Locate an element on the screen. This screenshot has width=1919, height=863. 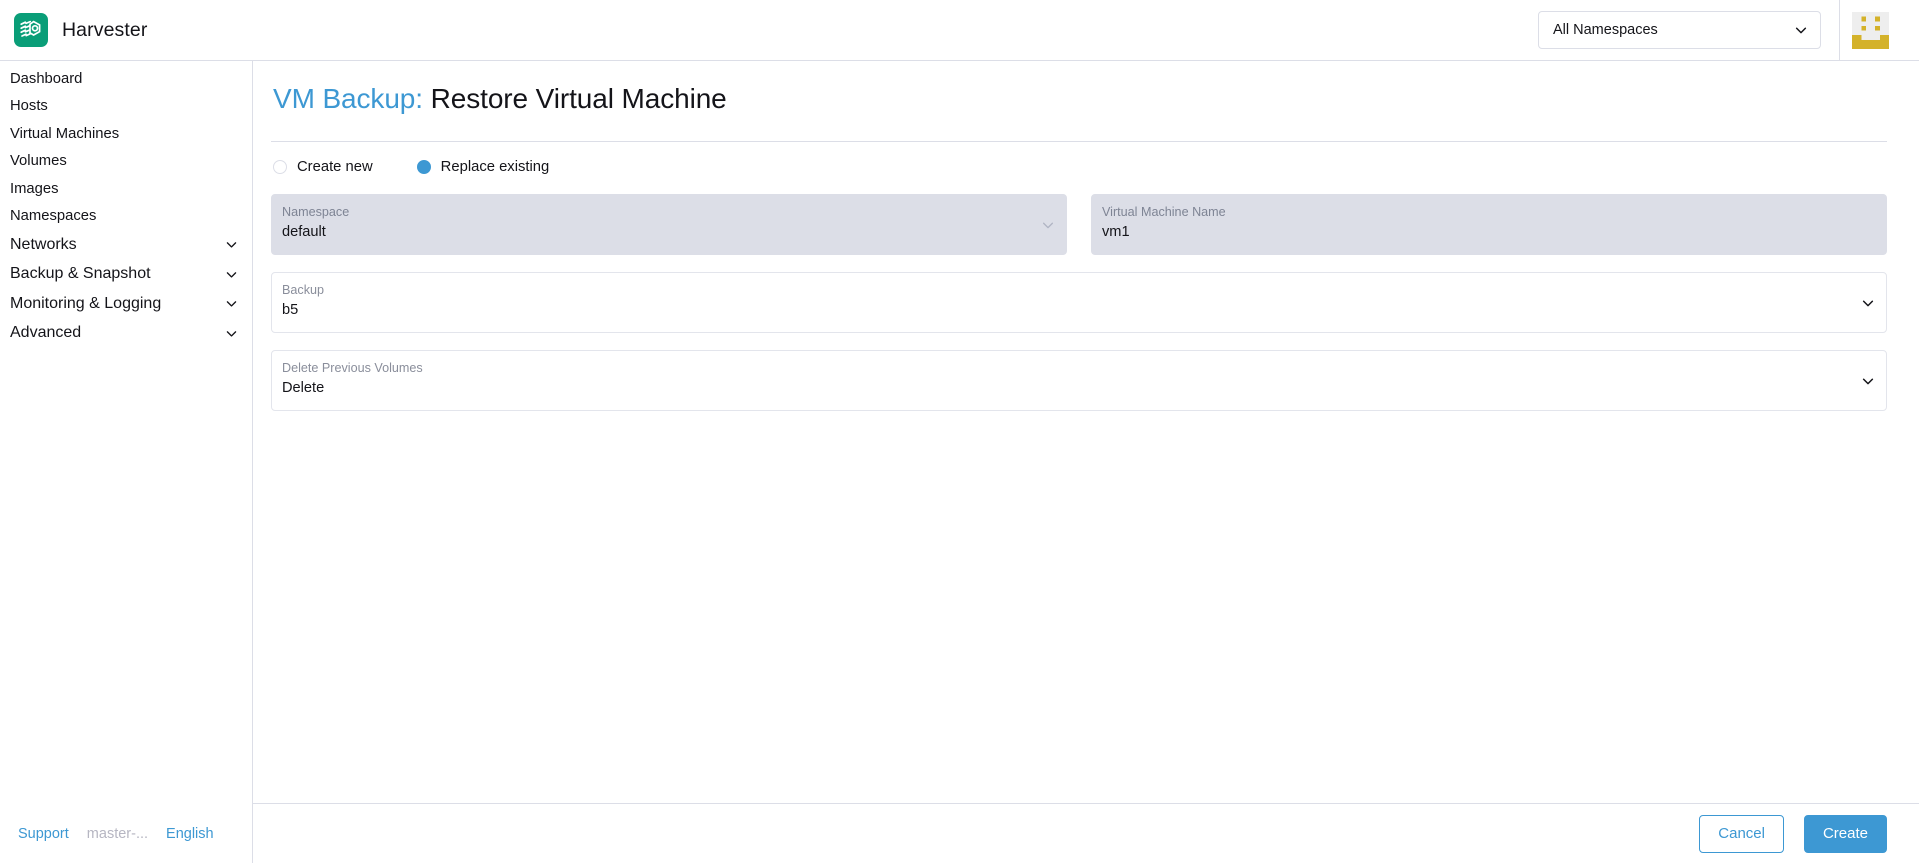
sidebar-item-label: Monitoring & Logging is located at coordinates (86, 303).